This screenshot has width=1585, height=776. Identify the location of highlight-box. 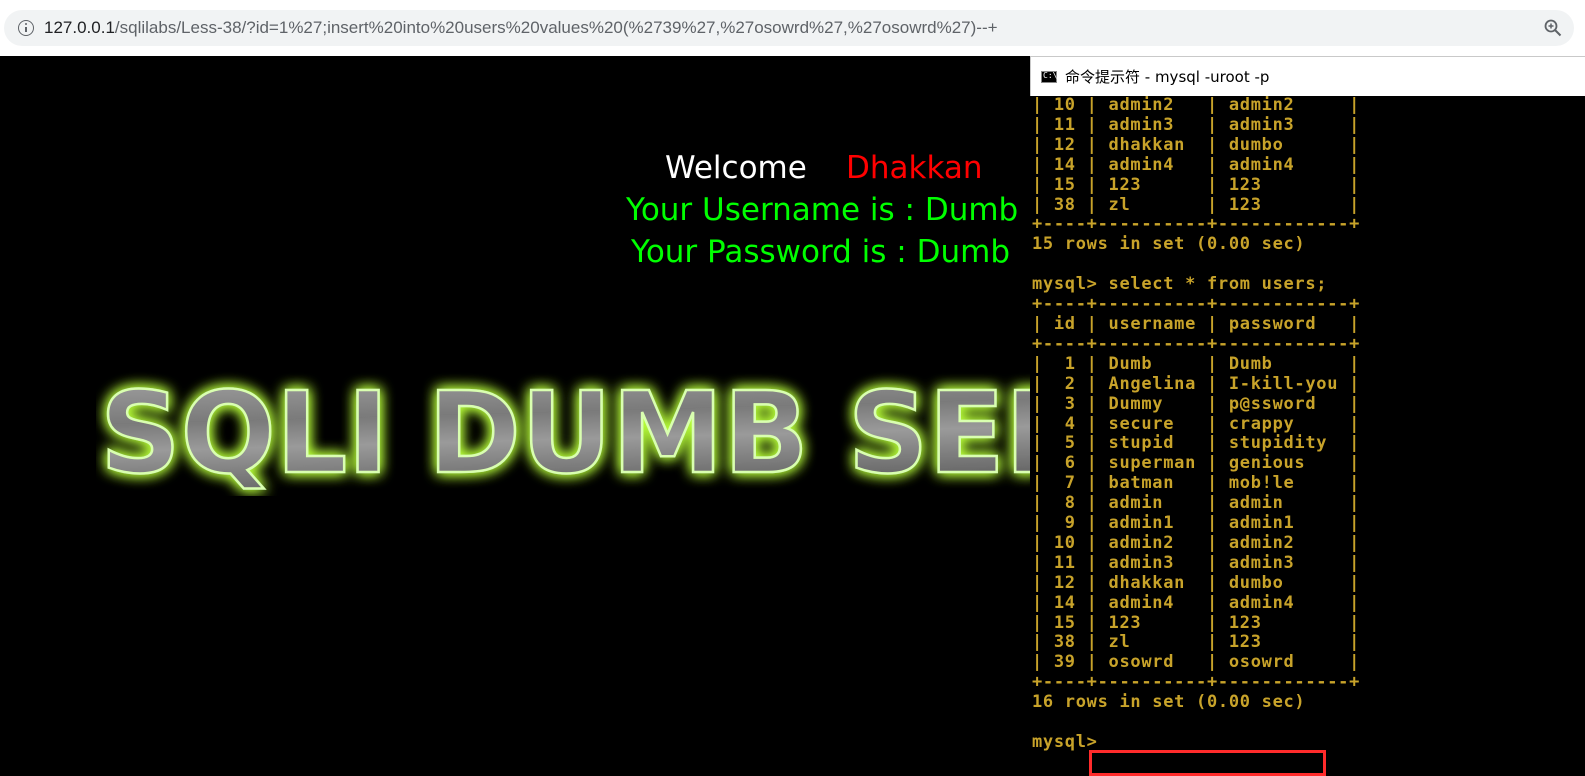
(1207, 763).